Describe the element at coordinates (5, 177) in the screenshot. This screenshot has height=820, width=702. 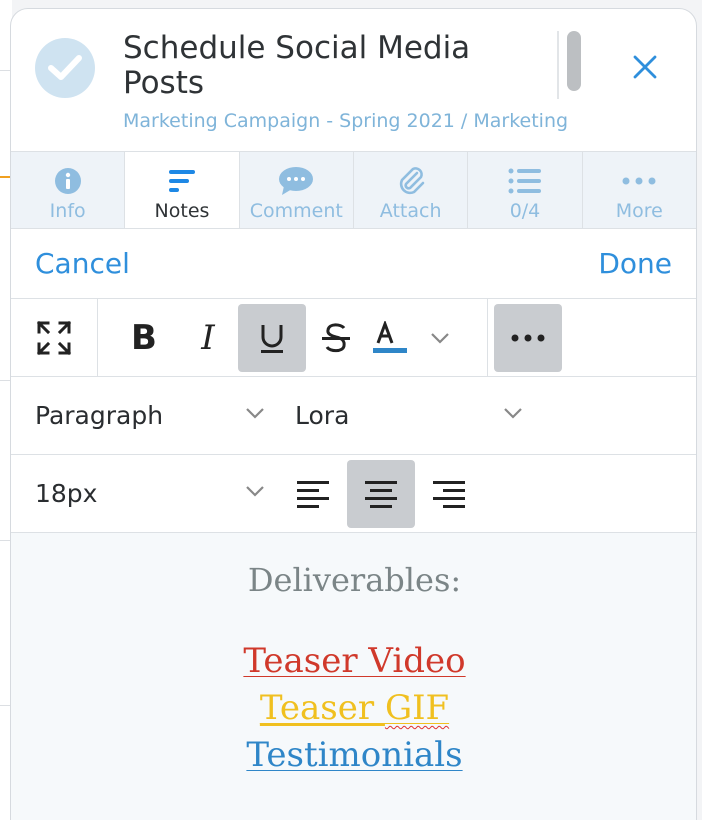
I see `background-accent-line` at that location.